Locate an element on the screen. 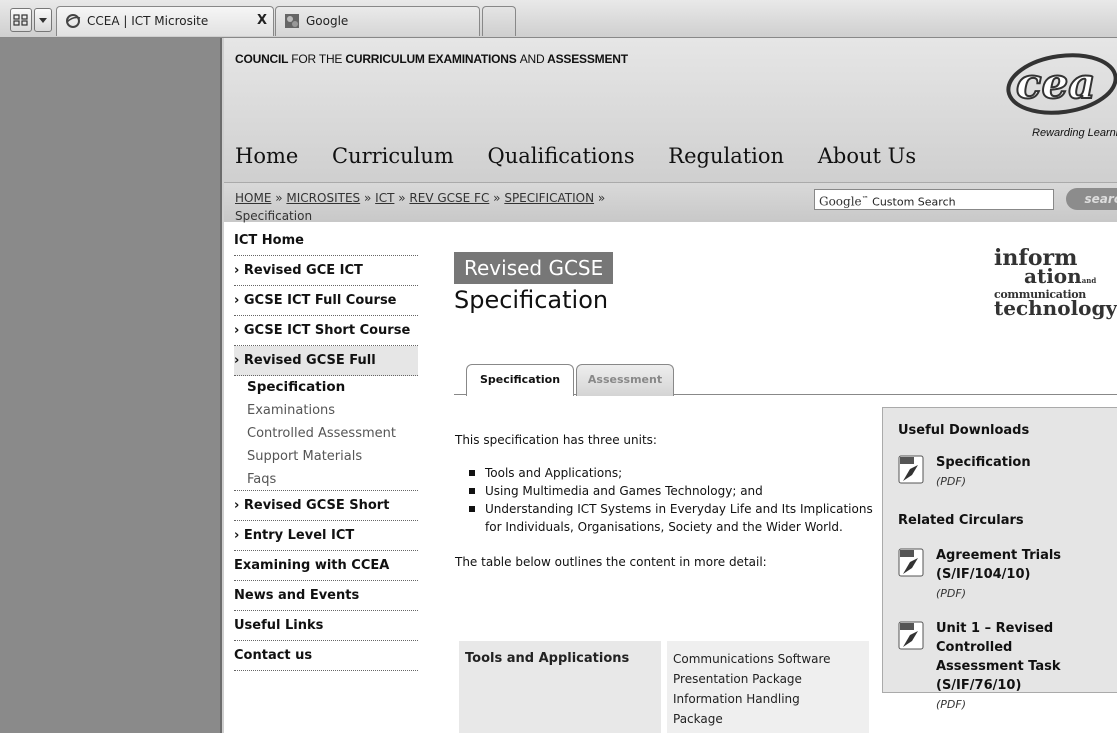 This screenshot has width=1117, height=733. content-tabs: Specification Assessment is located at coordinates (785, 377).